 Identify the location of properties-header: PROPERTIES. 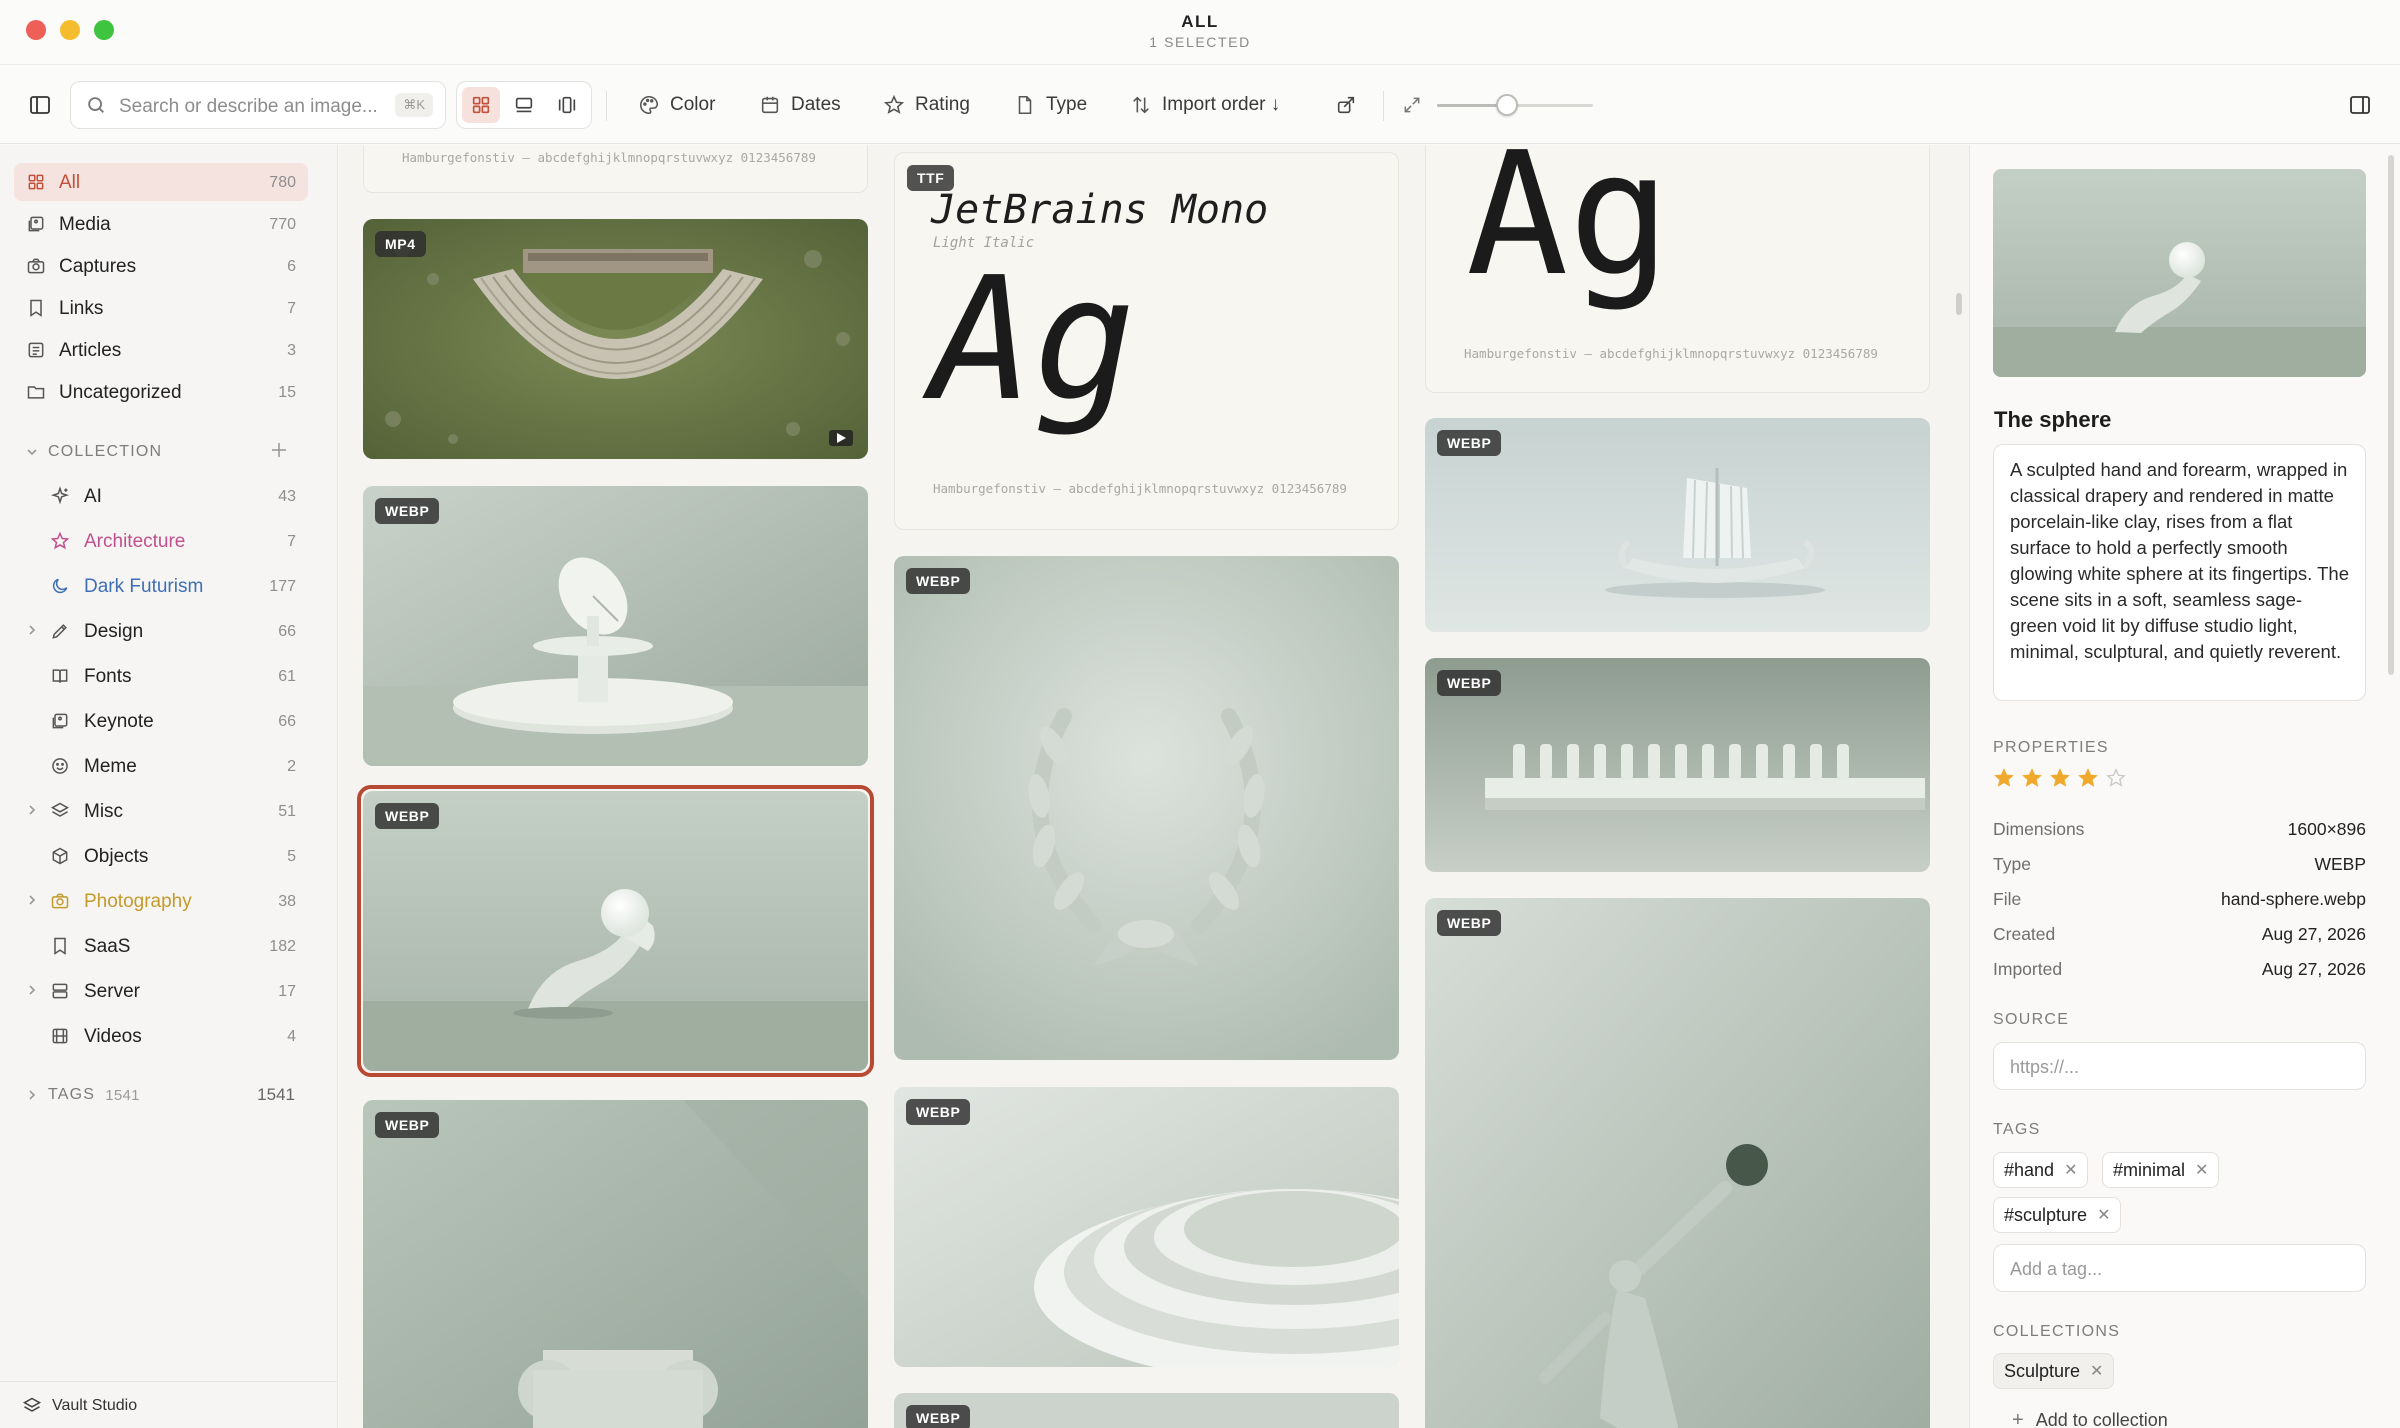
(2051, 747).